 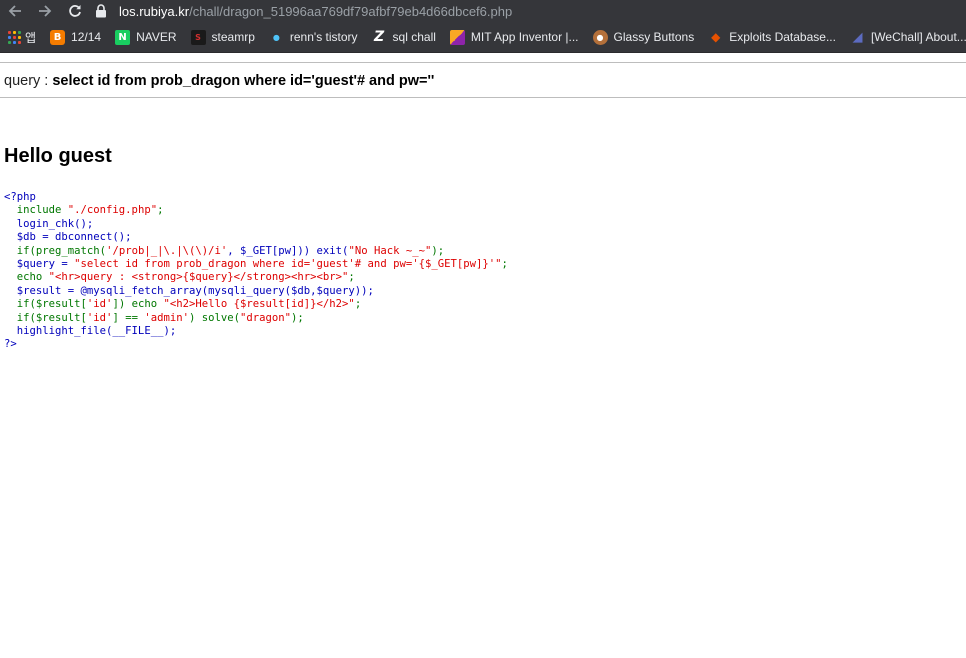 What do you see at coordinates (154, 11) in the screenshot?
I see `url-host: los.rubiya.kr` at bounding box center [154, 11].